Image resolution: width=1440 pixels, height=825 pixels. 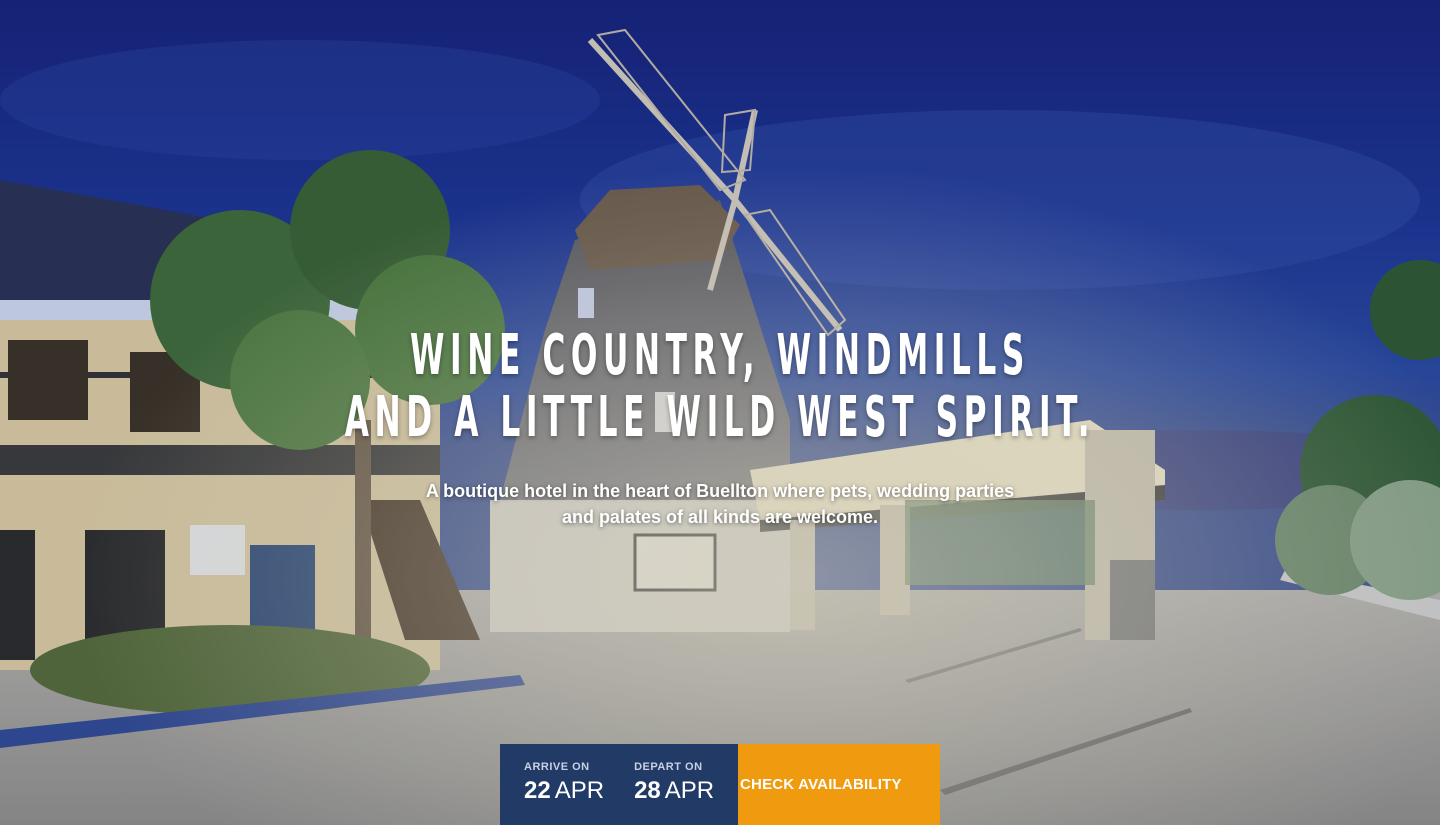 What do you see at coordinates (839, 784) in the screenshot?
I see `check-availability-button: CHECK AVAILABILITY` at bounding box center [839, 784].